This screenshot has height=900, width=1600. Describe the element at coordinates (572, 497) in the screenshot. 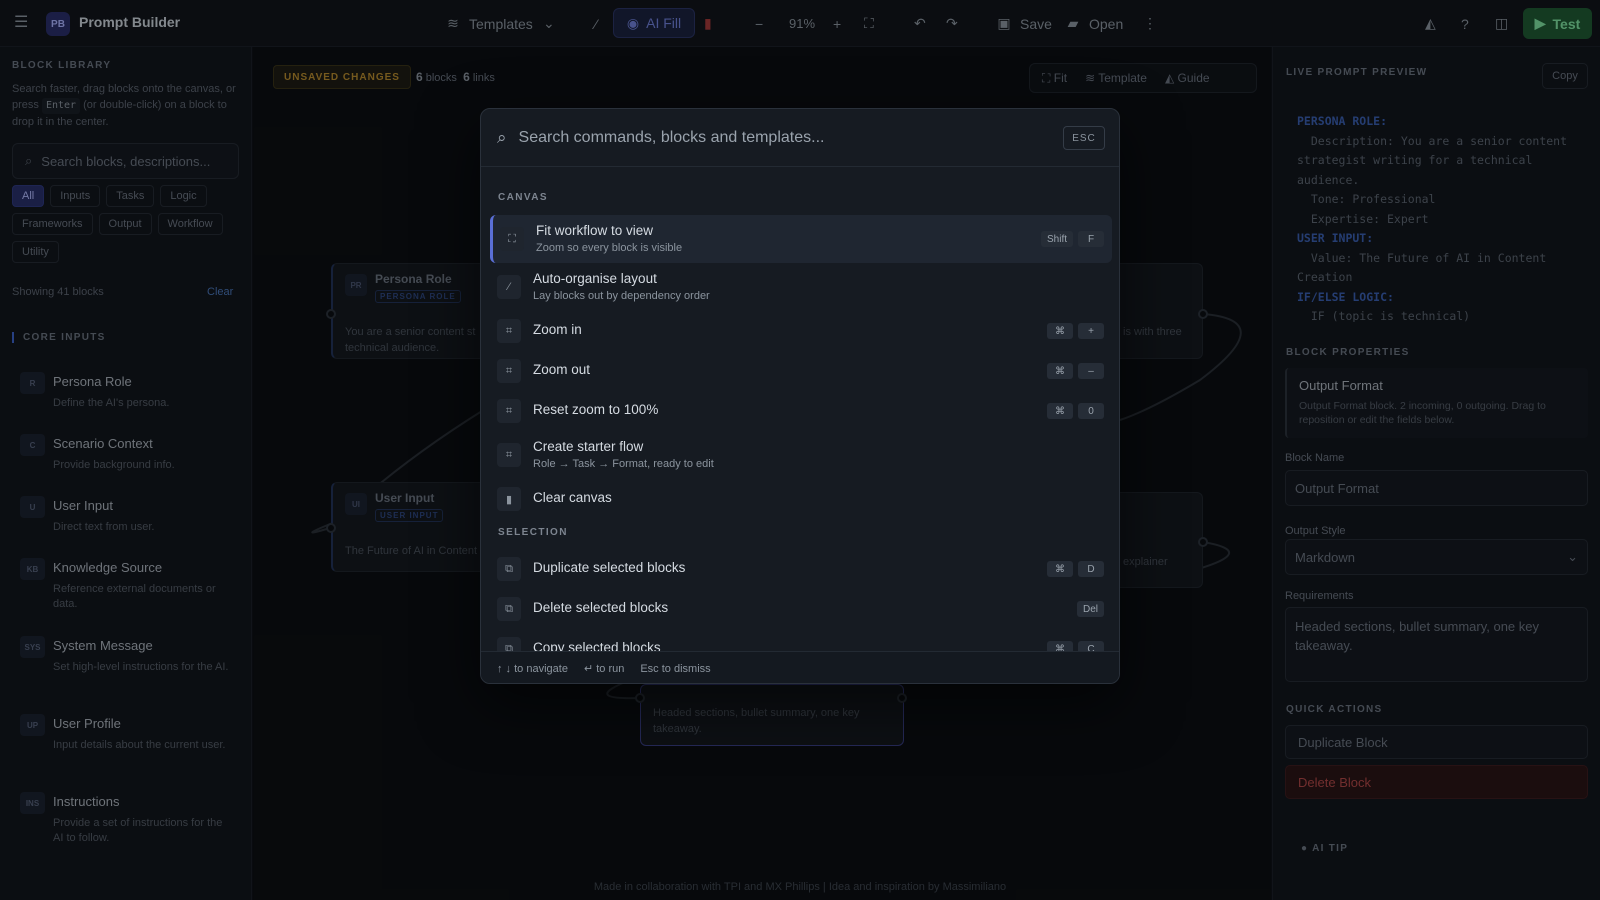

I see `command-title: Clear canvas` at that location.